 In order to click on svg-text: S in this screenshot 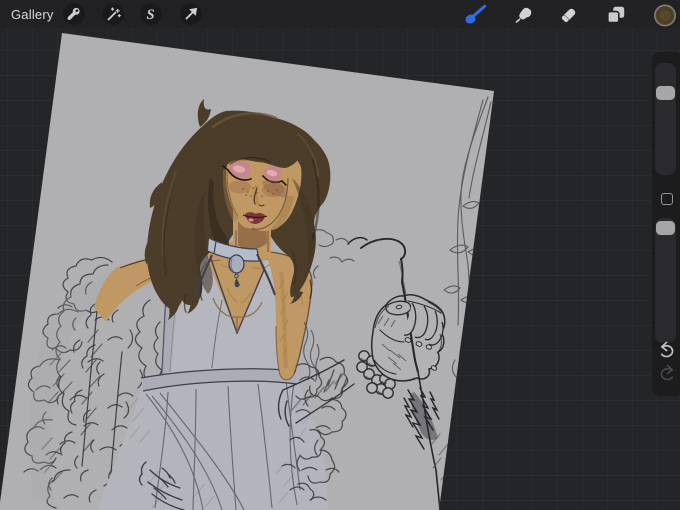, I will do `click(150, 15)`.